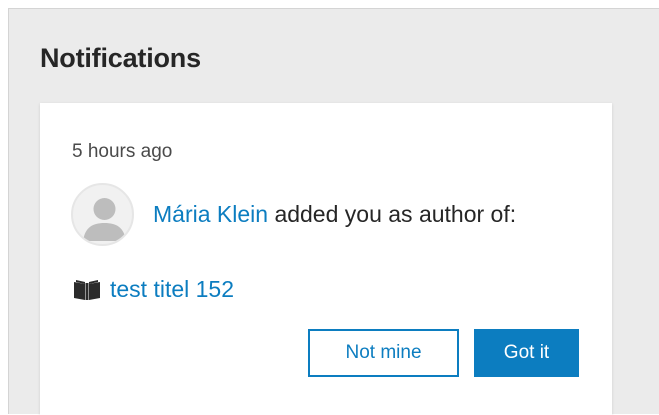  Describe the element at coordinates (102, 214) in the screenshot. I see `user-avatar-icon` at that location.